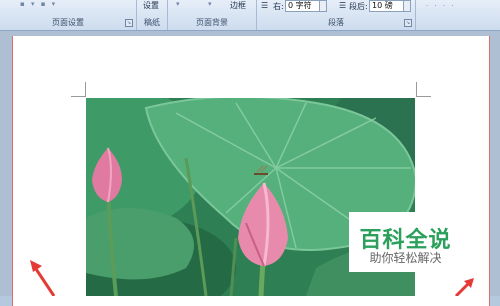 This screenshot has width=500, height=306. What do you see at coordinates (38, 4) in the screenshot?
I see `page-setup-controls-icon: ▪ ▾ ▪ ▾` at bounding box center [38, 4].